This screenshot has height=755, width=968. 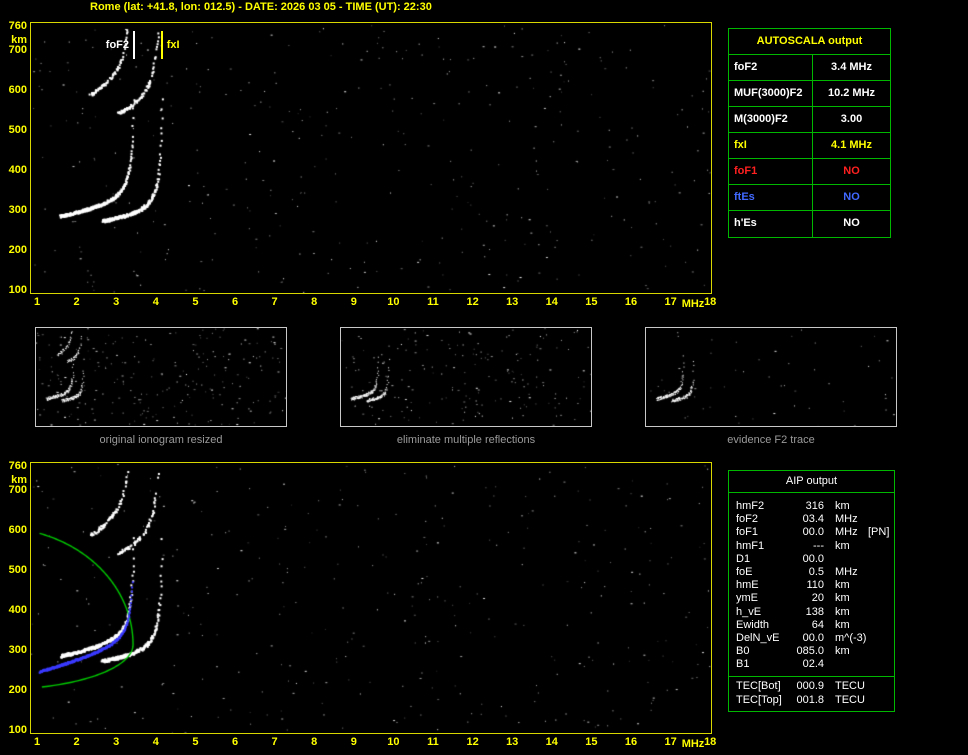 I want to click on parameter-unit: m^(-3), so click(x=851, y=637).